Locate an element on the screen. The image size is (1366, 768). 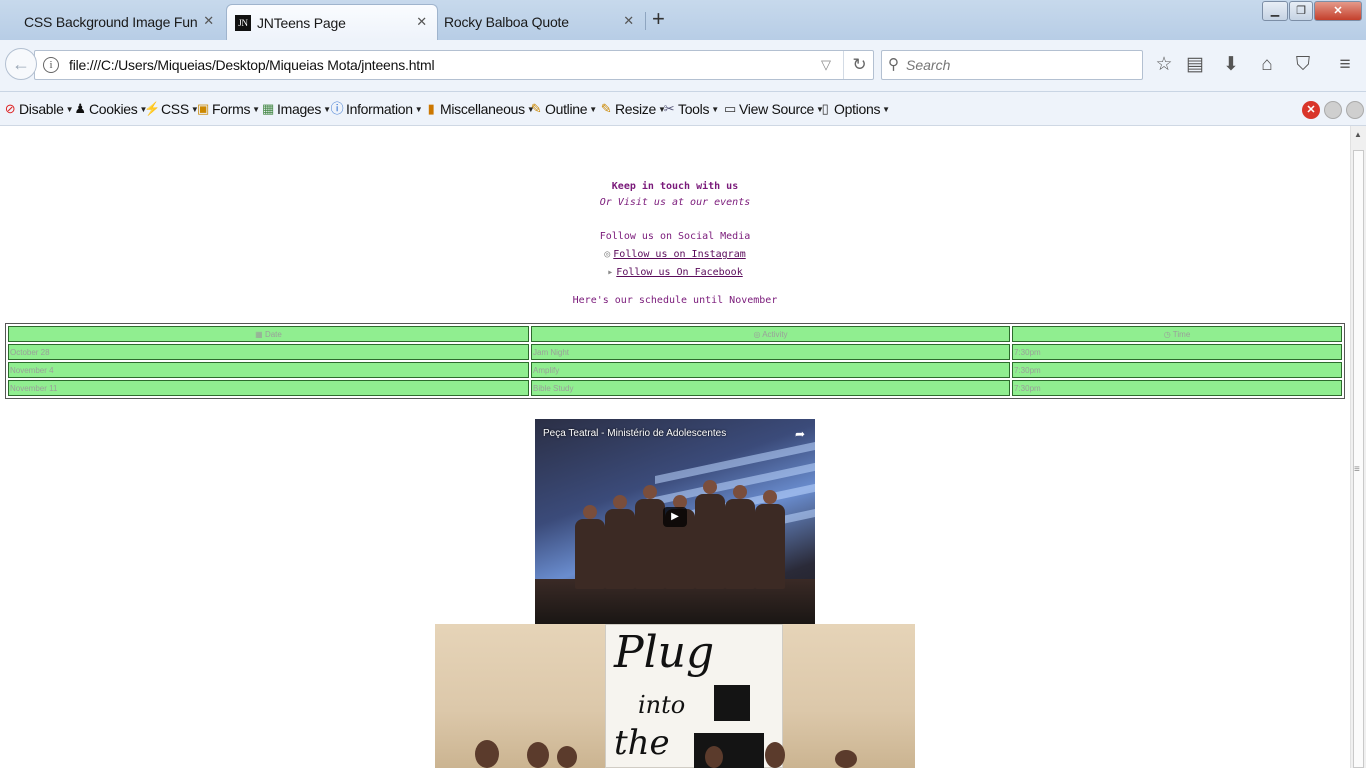
table-cell: November 4 is located at coordinates (268, 370).